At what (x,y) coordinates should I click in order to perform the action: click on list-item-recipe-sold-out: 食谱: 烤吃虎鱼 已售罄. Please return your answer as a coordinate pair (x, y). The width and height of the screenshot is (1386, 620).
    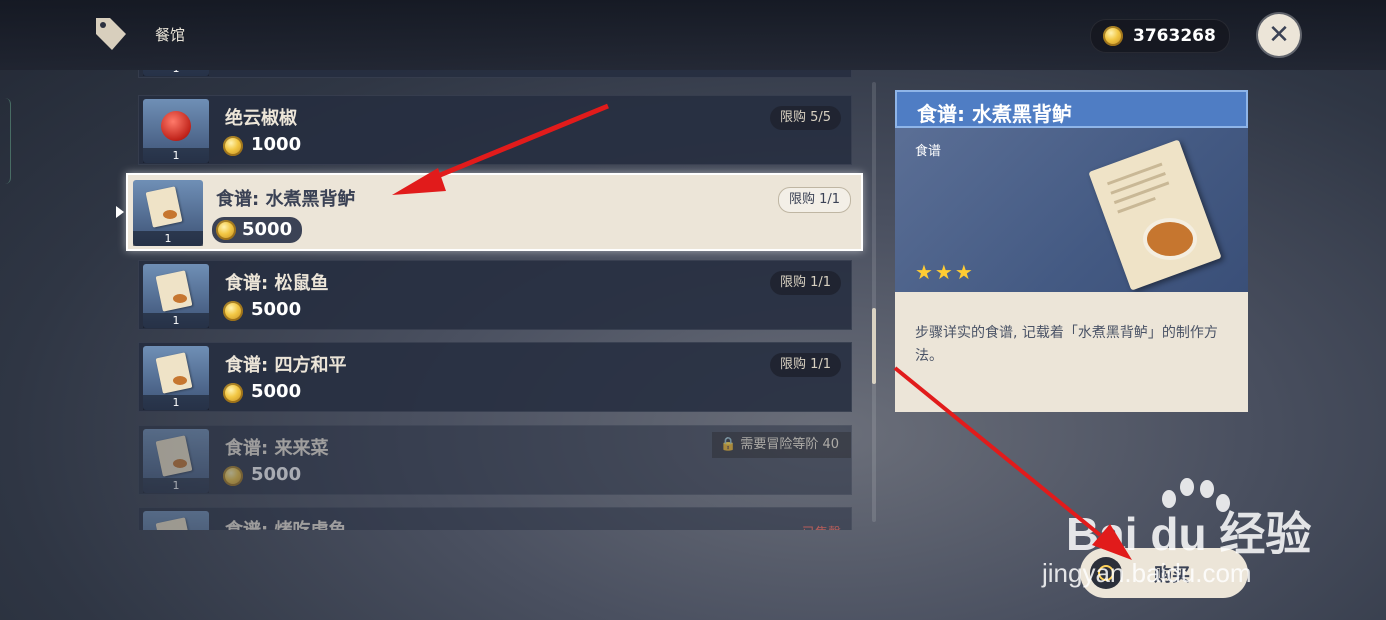
    Looking at the image, I should click on (495, 518).